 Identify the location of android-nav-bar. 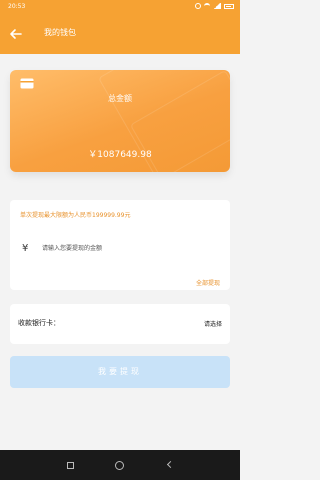
(120, 465).